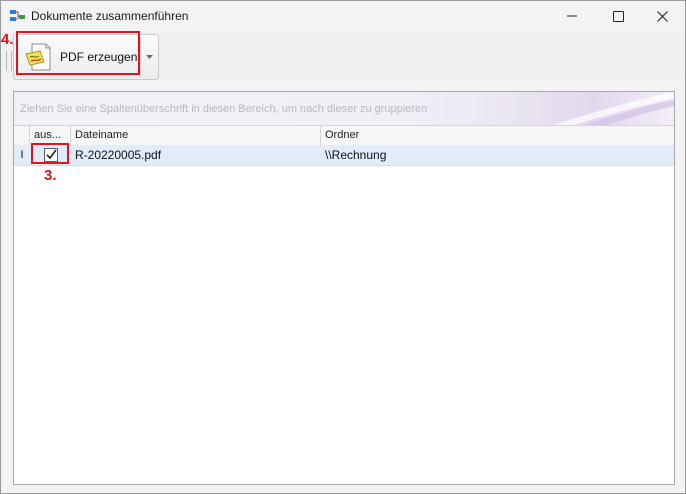  What do you see at coordinates (7, 39) in the screenshot?
I see `step-4-label: 4.` at bounding box center [7, 39].